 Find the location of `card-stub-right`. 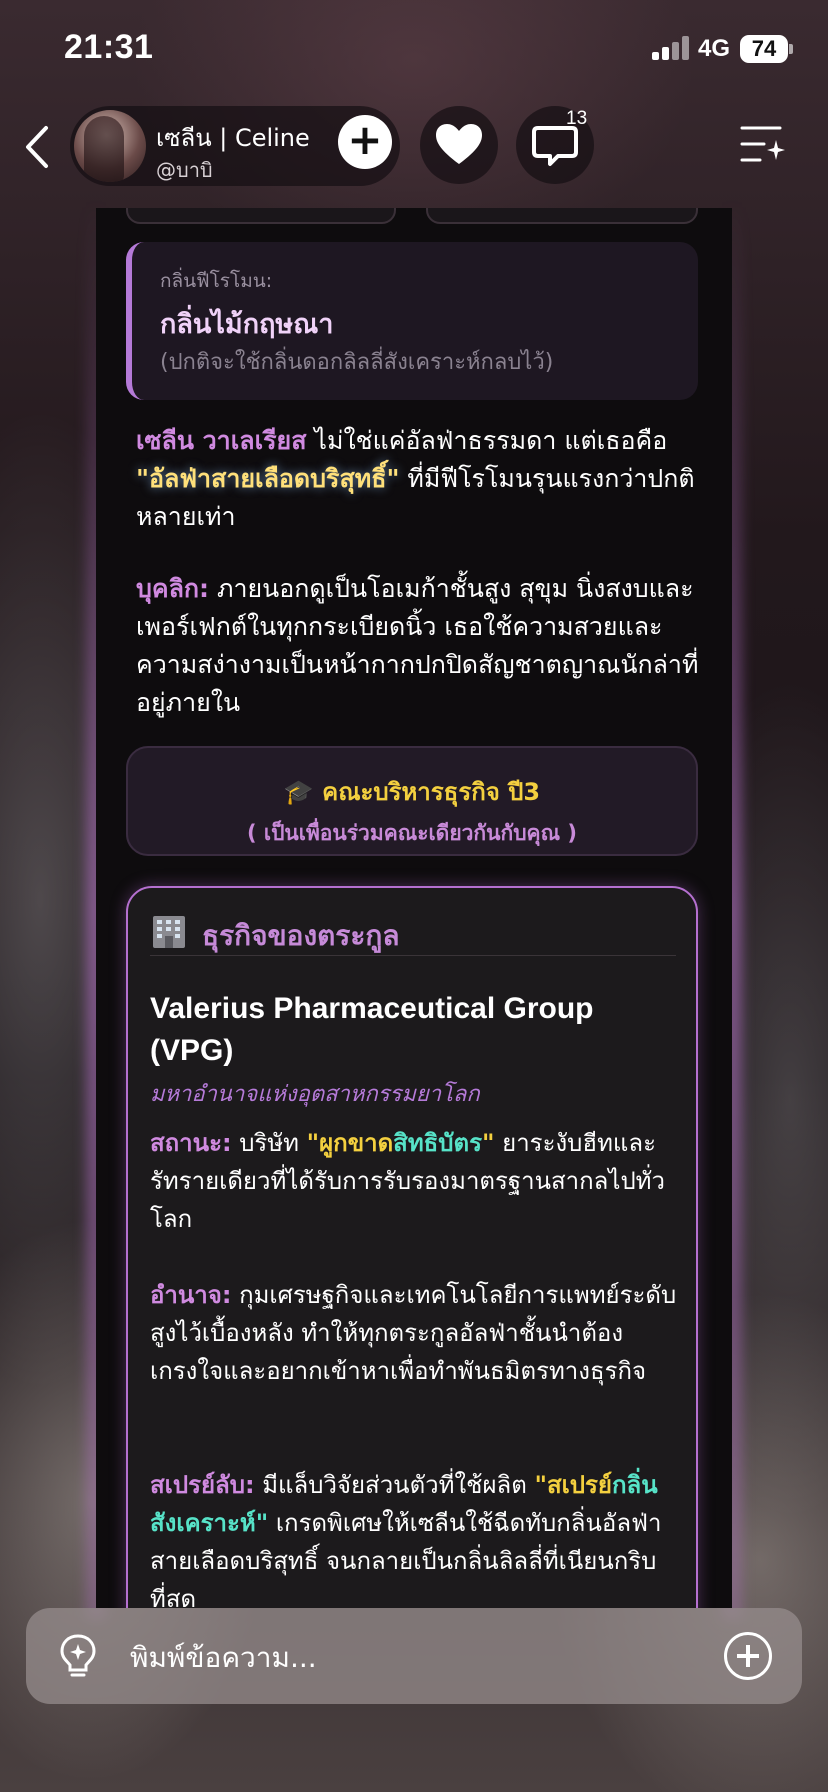

card-stub-right is located at coordinates (562, 216).